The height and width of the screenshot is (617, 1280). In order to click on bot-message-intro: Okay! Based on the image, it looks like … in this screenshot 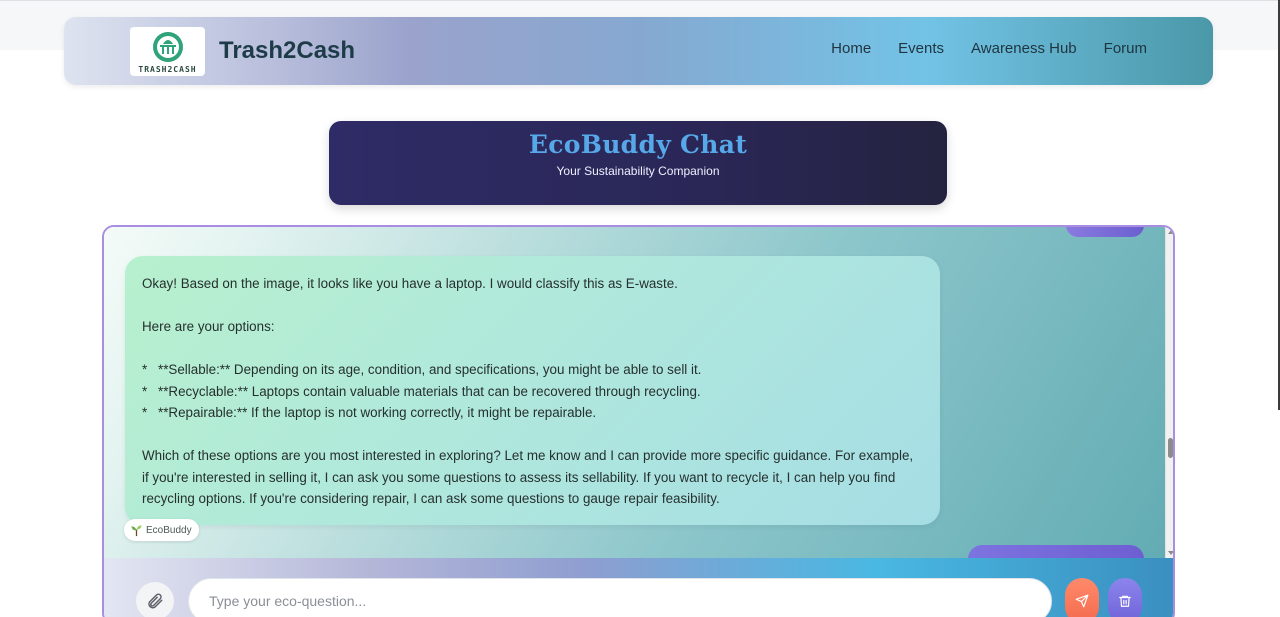, I will do `click(410, 283)`.